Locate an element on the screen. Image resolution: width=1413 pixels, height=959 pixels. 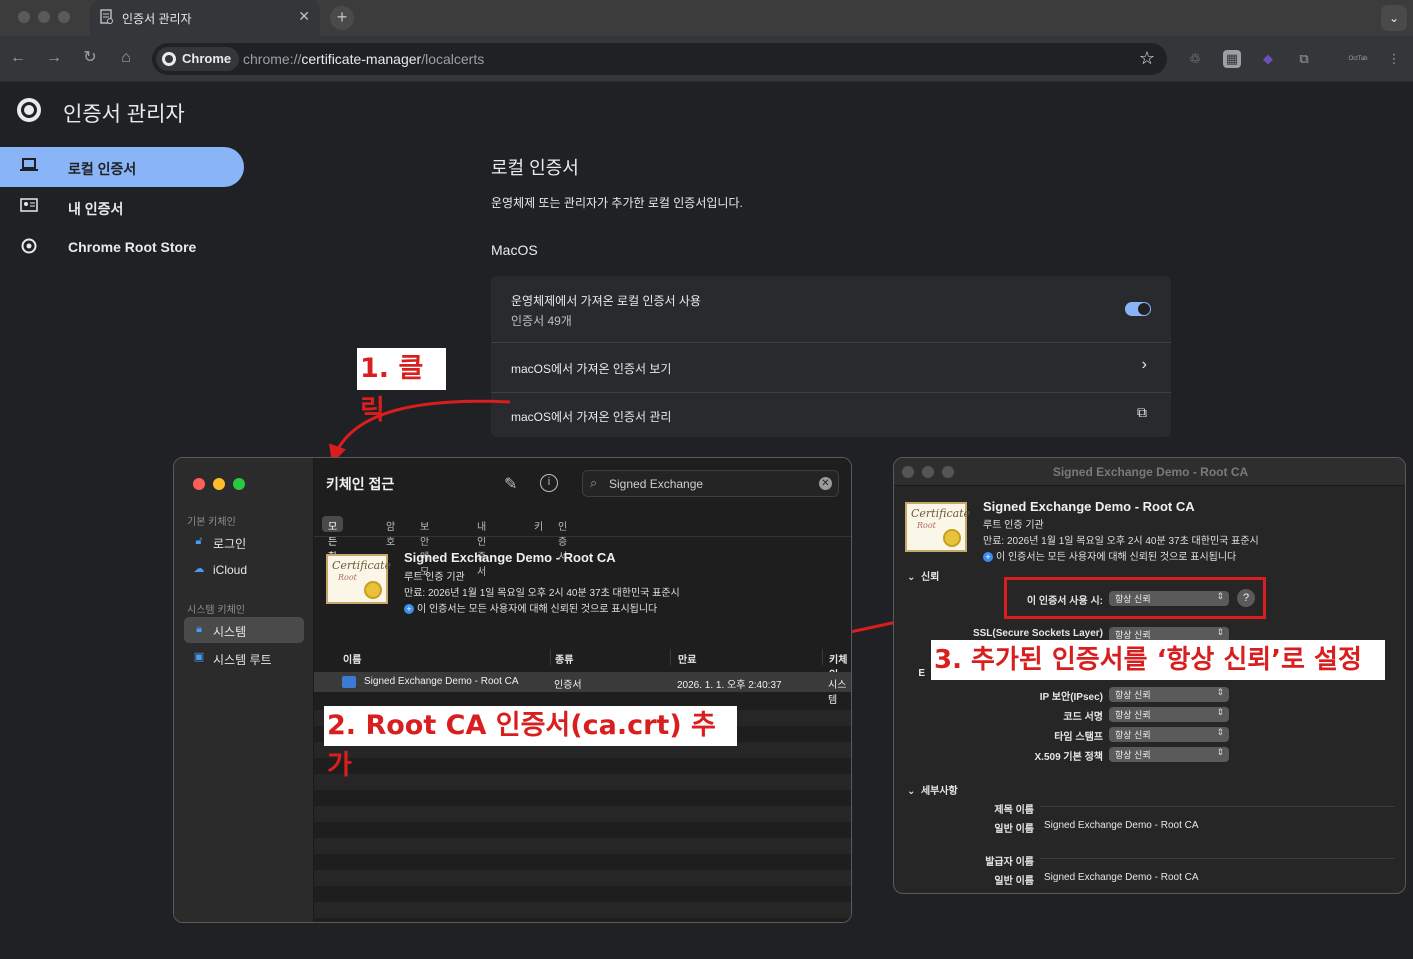
policy-x509-label: X.509 기본 정책 is located at coordinates (1069, 757).